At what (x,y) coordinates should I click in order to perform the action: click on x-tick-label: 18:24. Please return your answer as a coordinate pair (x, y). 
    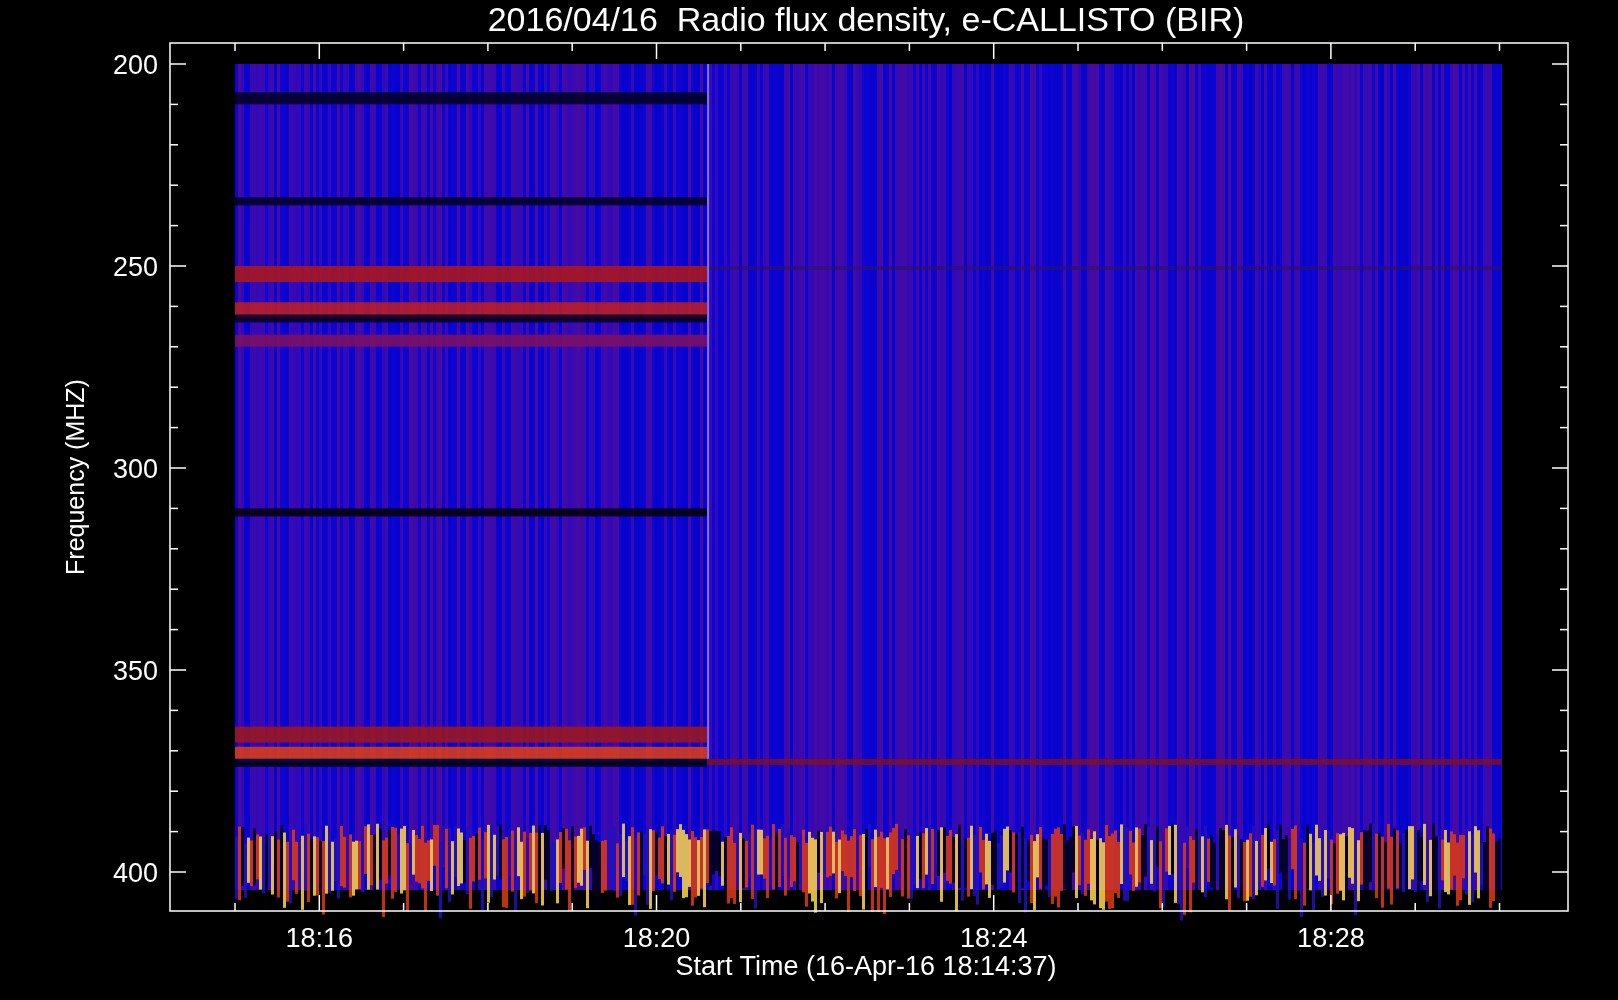
    Looking at the image, I should click on (993, 938).